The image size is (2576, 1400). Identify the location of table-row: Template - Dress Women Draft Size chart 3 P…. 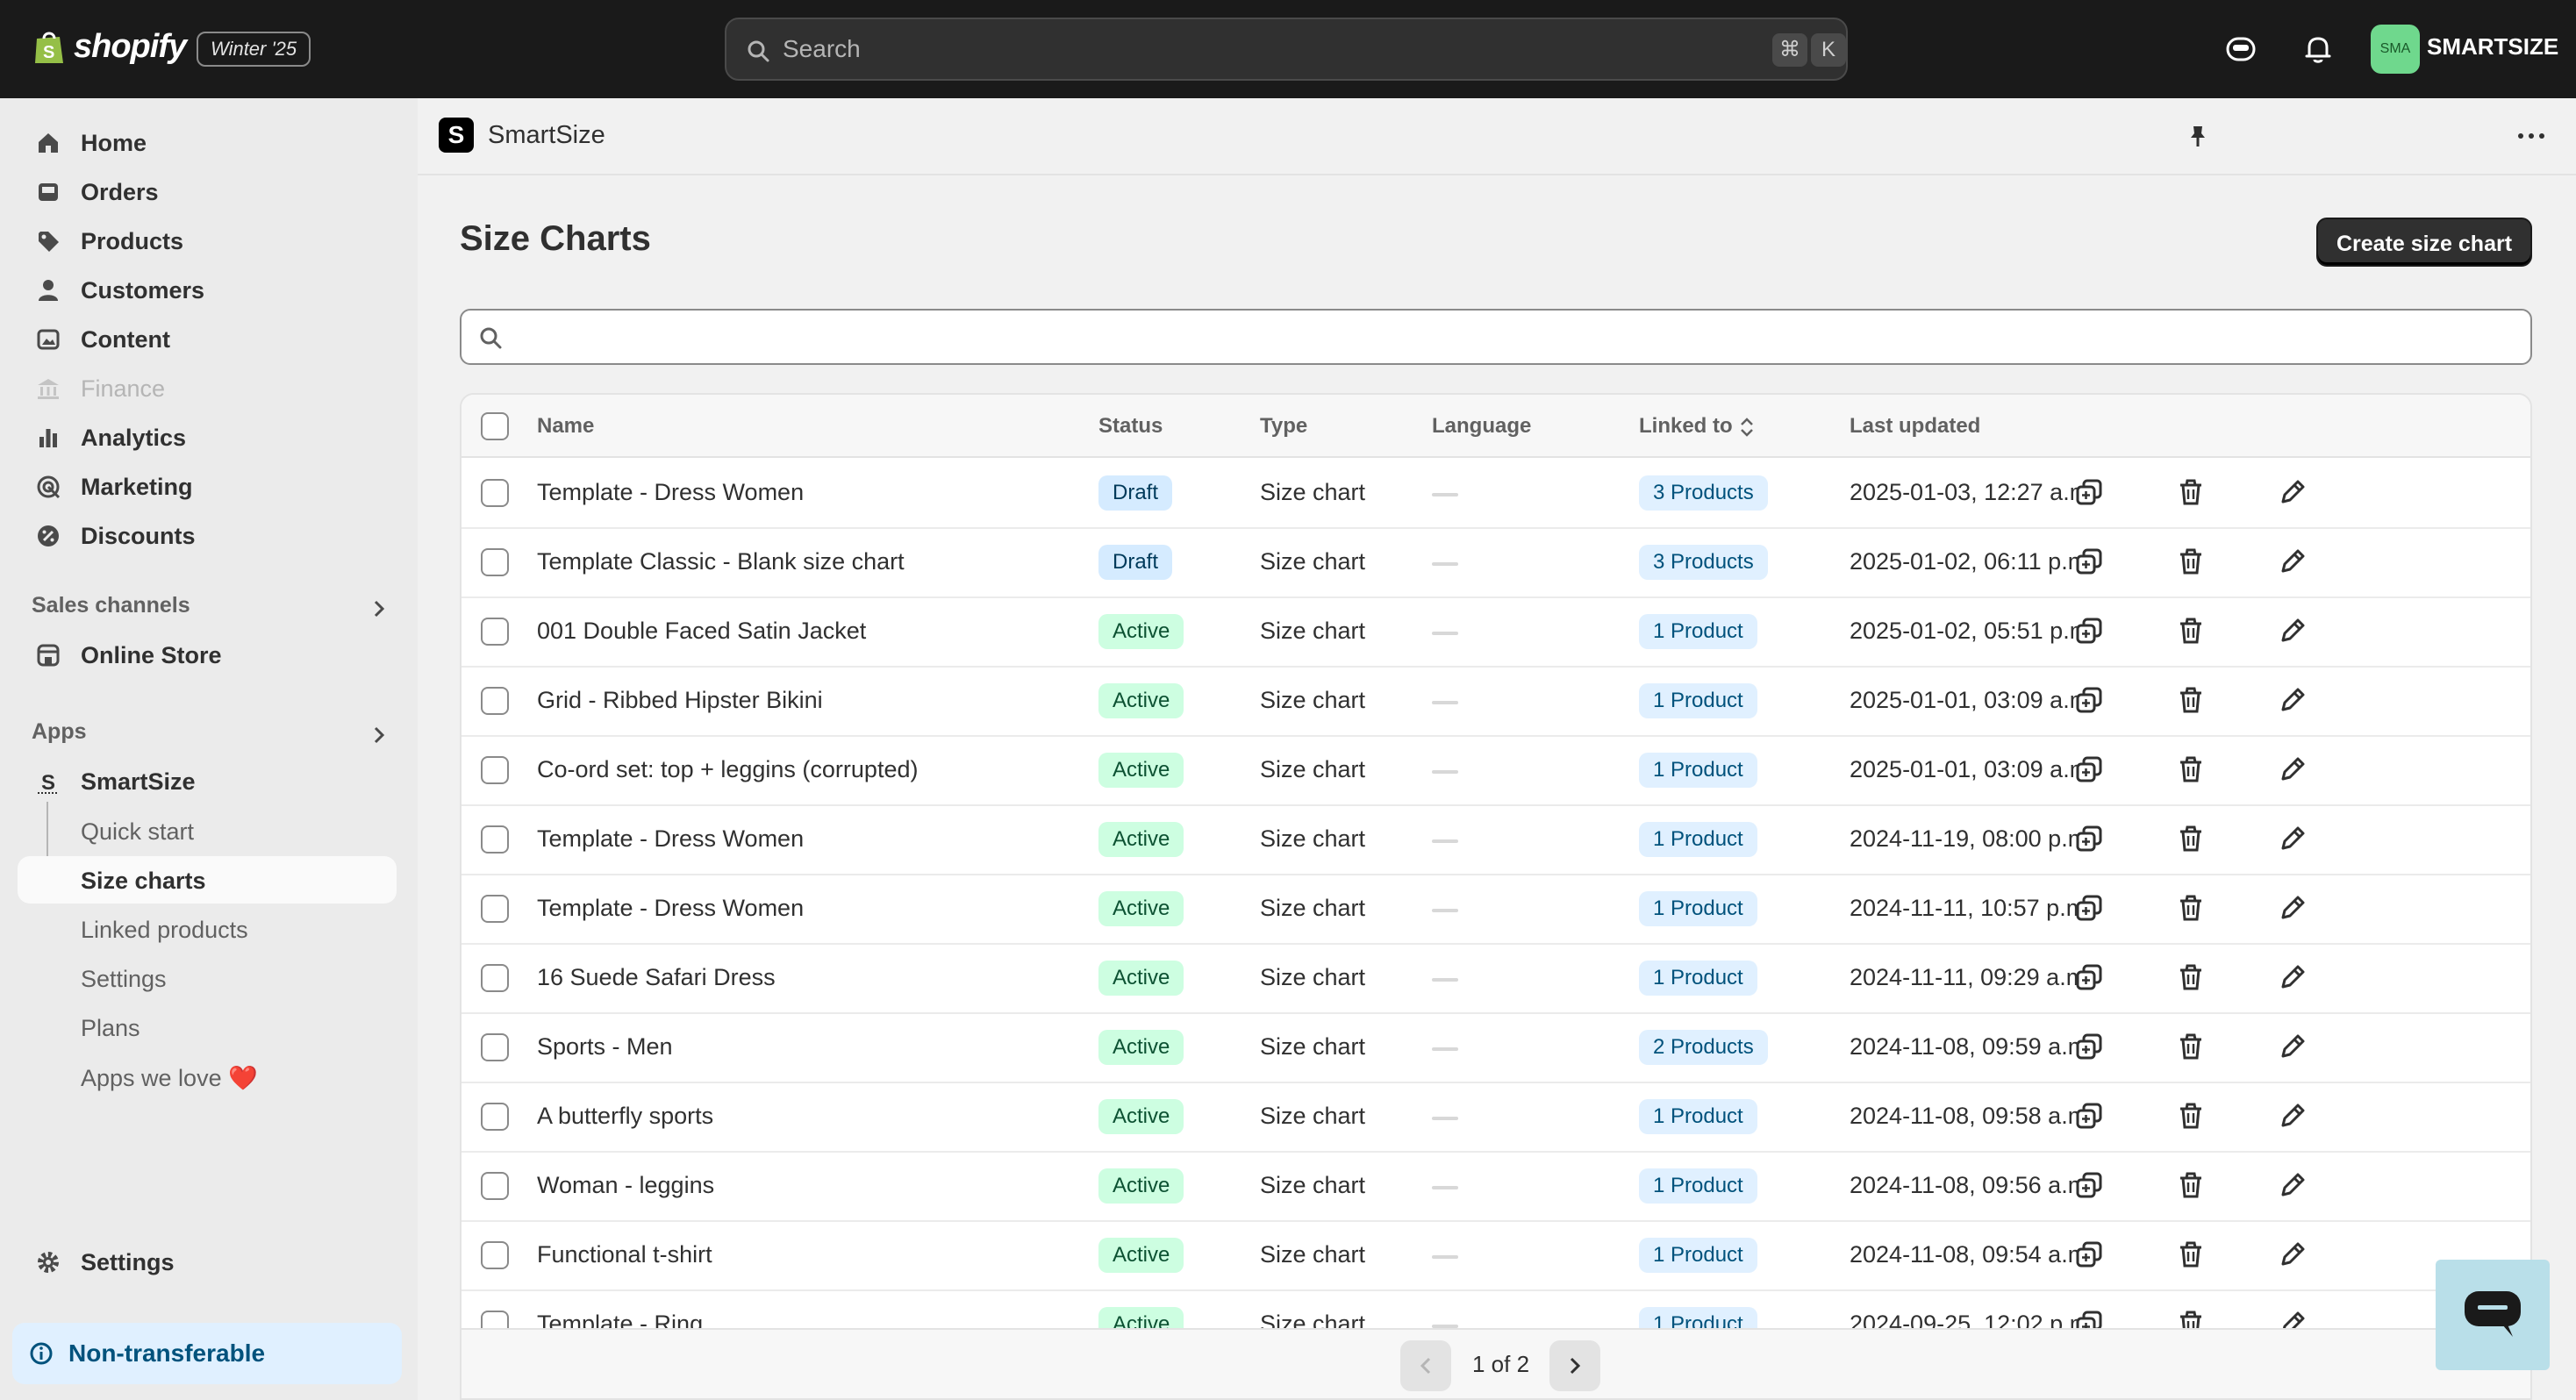
(1496, 494).